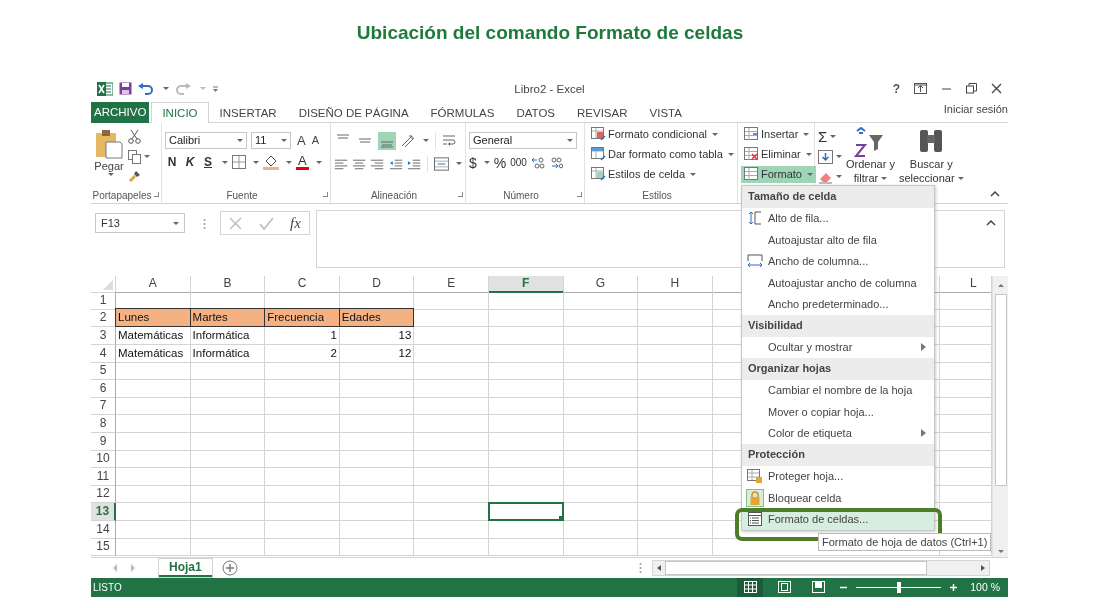 The height and width of the screenshot is (608, 1100). What do you see at coordinates (103, 424) in the screenshot?
I see `row-header: 8` at bounding box center [103, 424].